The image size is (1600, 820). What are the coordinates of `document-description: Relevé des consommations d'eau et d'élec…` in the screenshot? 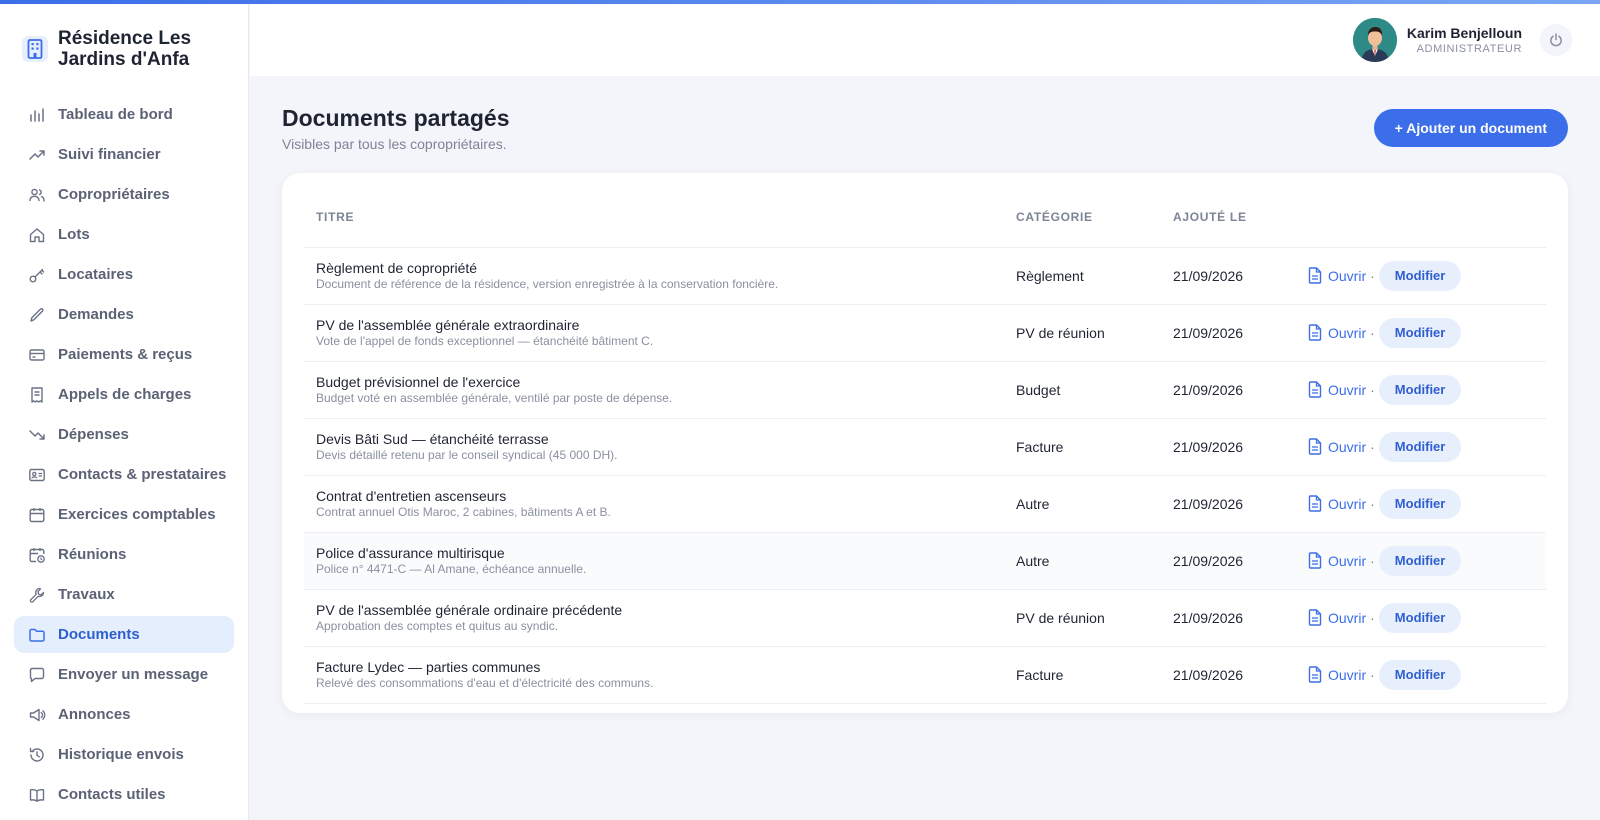 It's located at (485, 682).